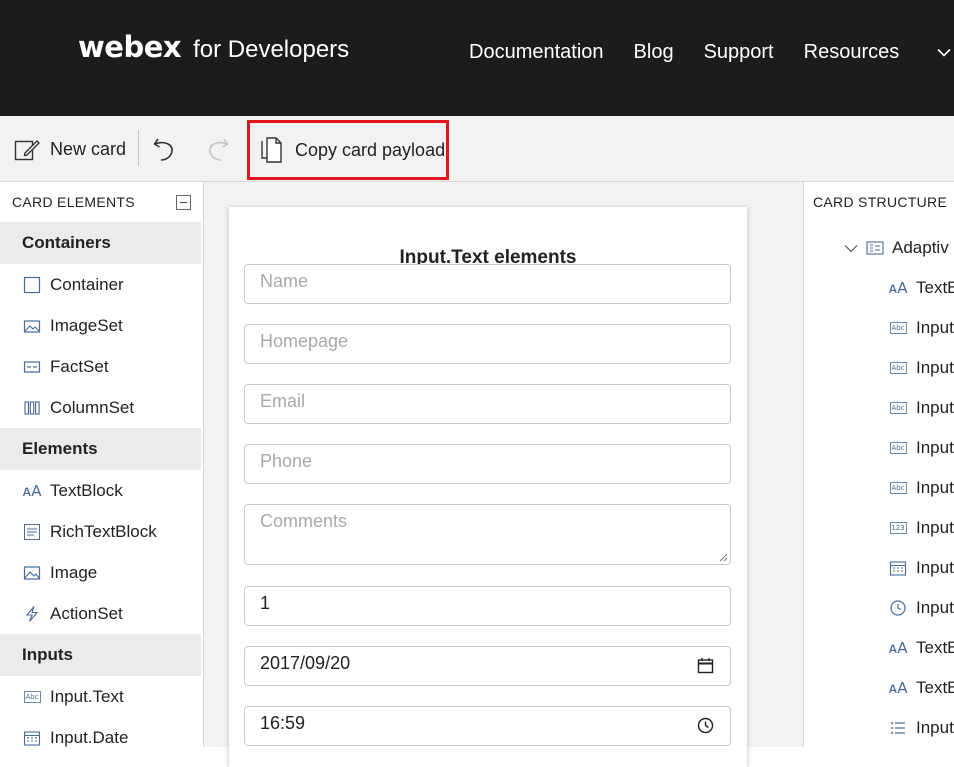  What do you see at coordinates (880, 202) in the screenshot?
I see `card-structure-header: CARD STRUCTURE` at bounding box center [880, 202].